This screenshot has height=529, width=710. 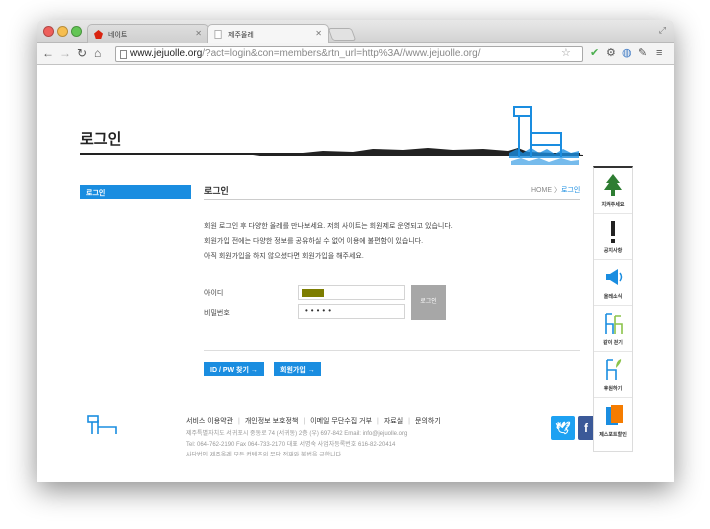 I want to click on quick-menu-item-protect: 지켜주세요, so click(x=613, y=191).